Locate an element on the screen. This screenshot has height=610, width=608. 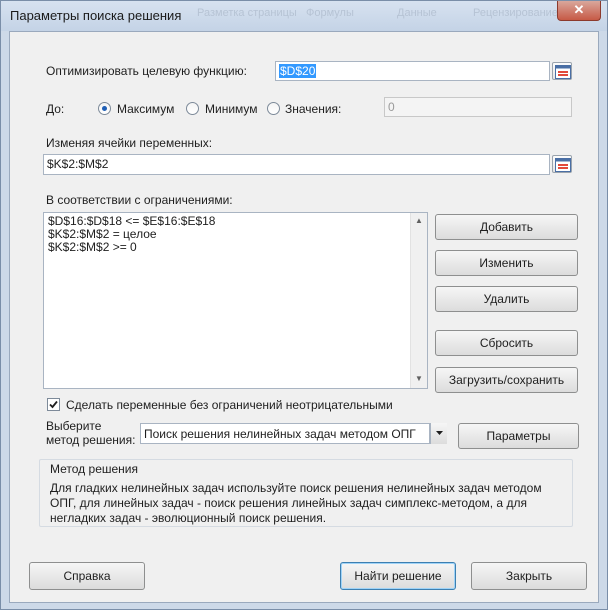
add-constraint-button: Добавить is located at coordinates (506, 227).